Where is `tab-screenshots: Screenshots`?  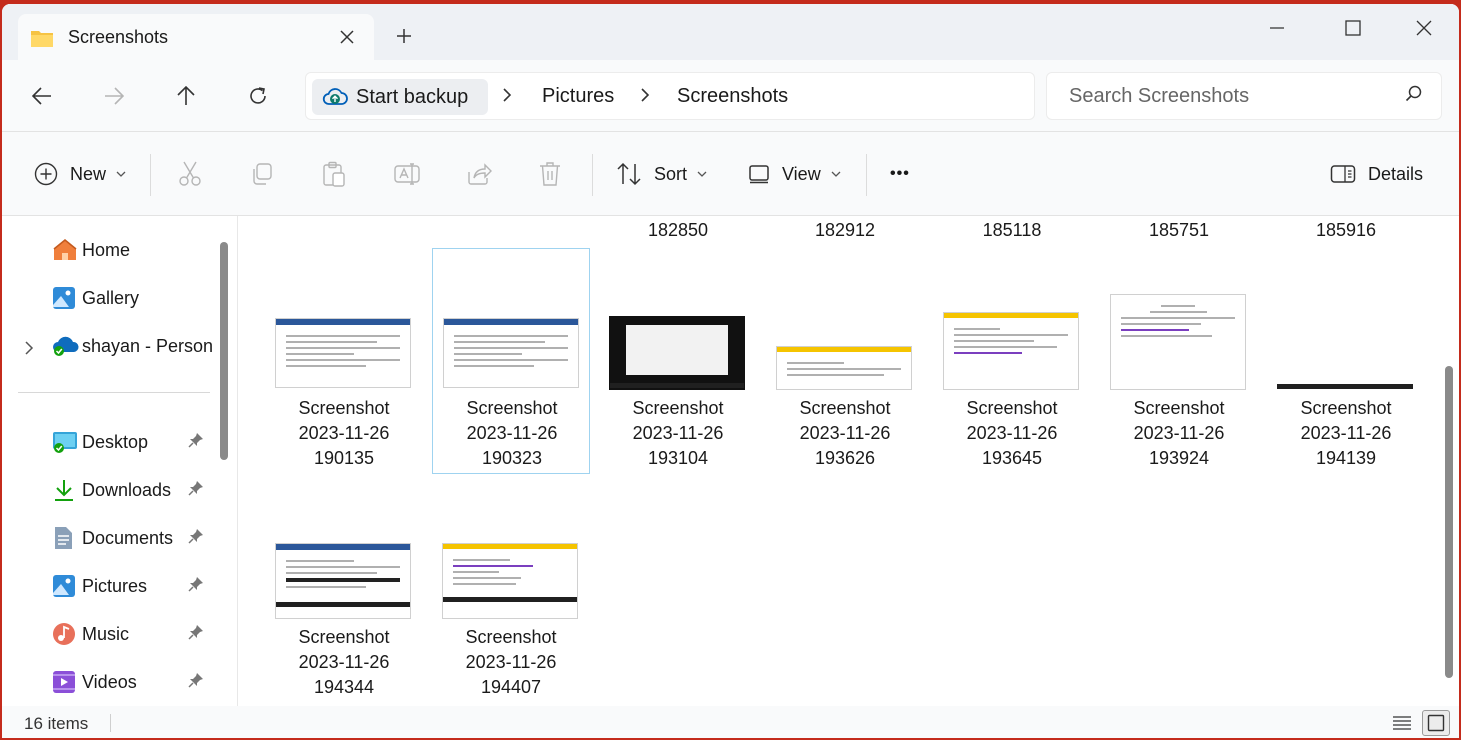
tab-screenshots: Screenshots is located at coordinates (196, 37).